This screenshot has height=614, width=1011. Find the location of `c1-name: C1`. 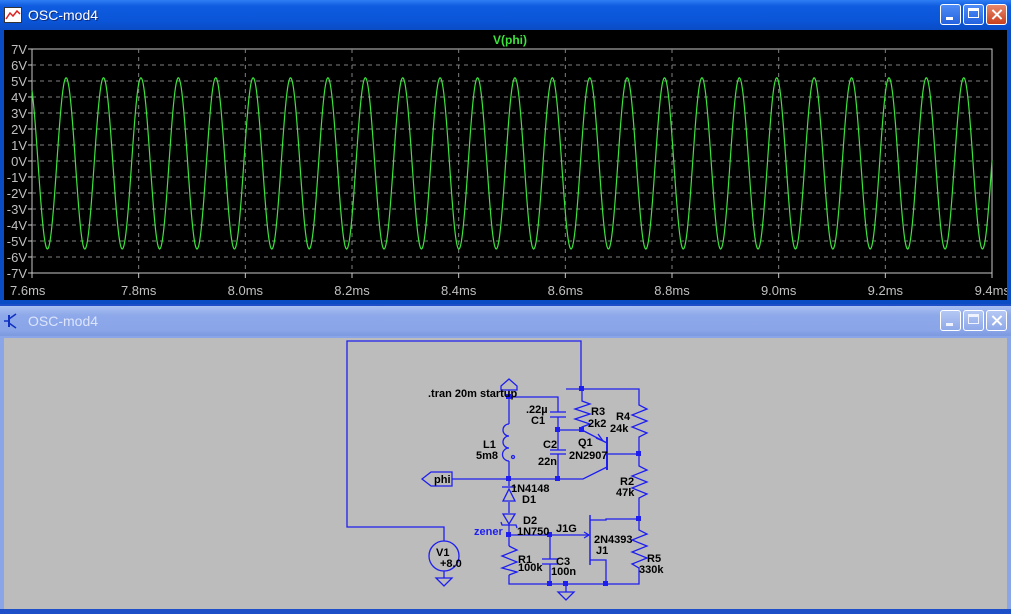

c1-name: C1 is located at coordinates (538, 421).